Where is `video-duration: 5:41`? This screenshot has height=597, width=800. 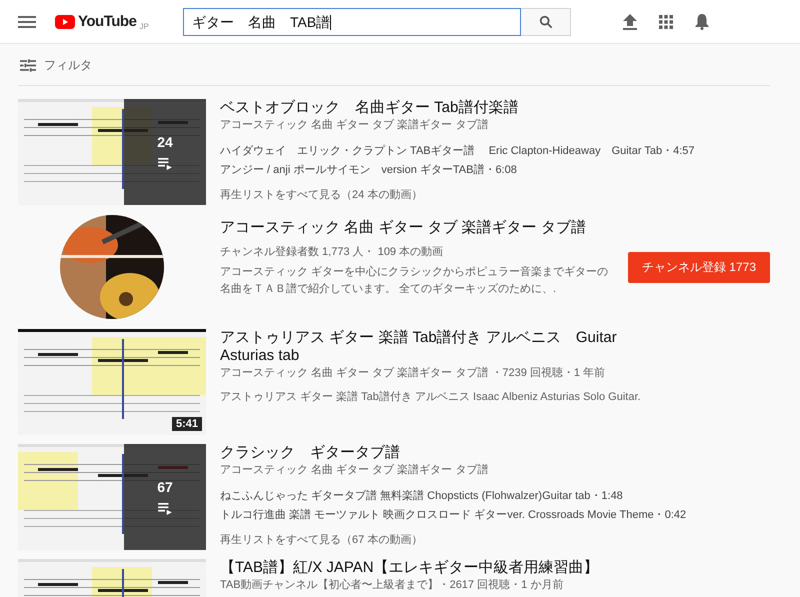
video-duration: 5:41 is located at coordinates (187, 424).